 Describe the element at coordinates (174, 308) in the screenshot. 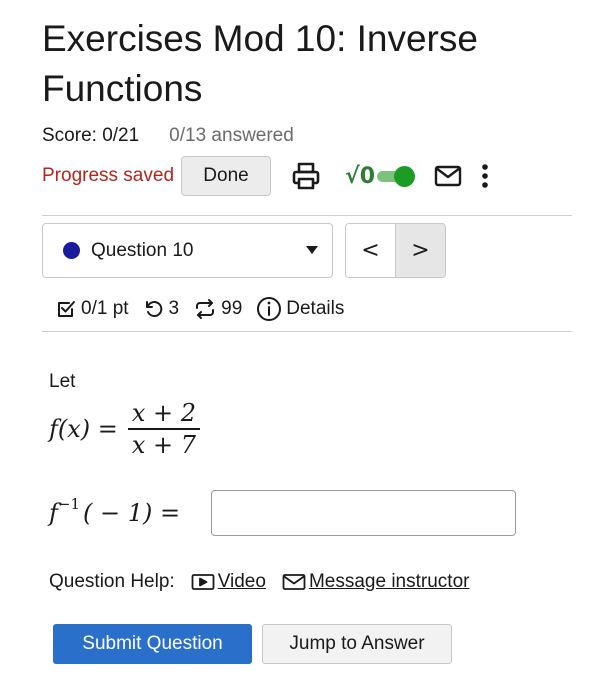

I see `retries-count: 3` at that location.